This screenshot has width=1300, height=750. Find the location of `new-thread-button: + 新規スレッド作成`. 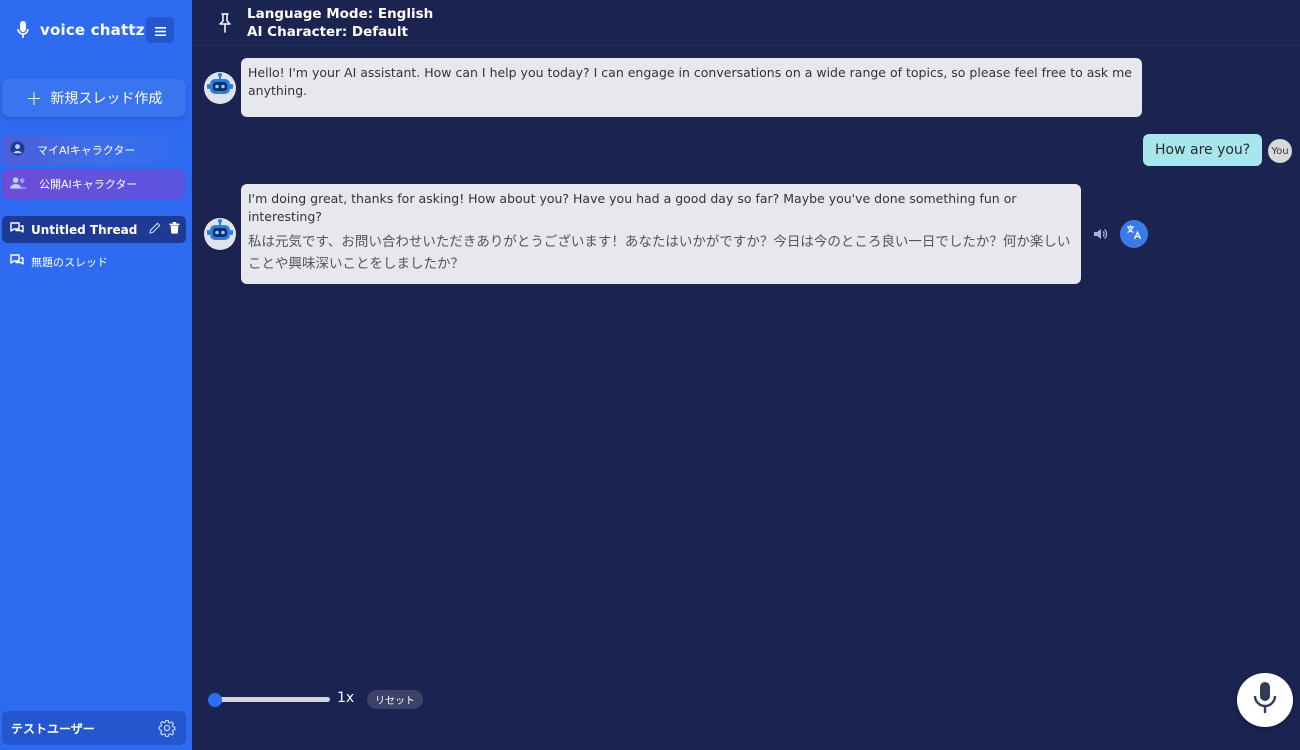

new-thread-button: + 新規スレッド作成 is located at coordinates (94, 98).